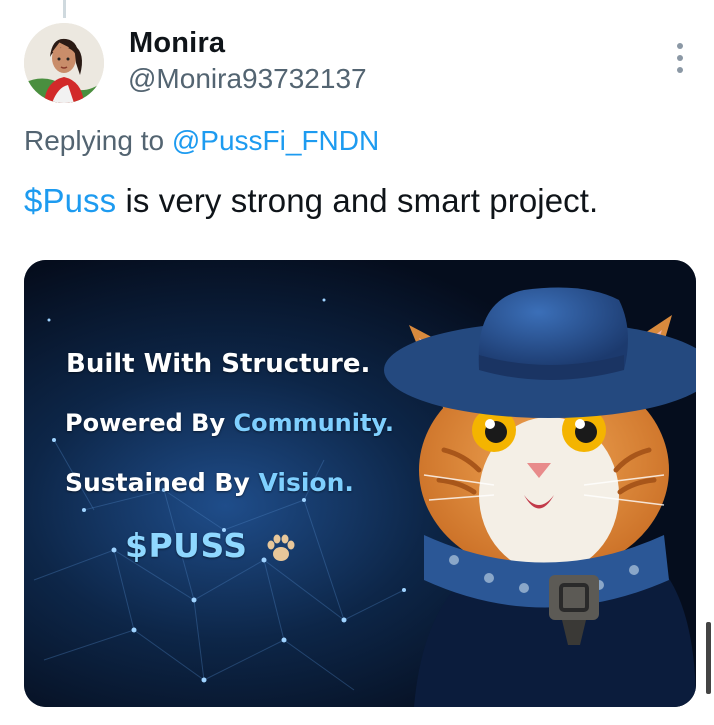  I want to click on media-line-vision: Sustained By Vision., so click(209, 482).